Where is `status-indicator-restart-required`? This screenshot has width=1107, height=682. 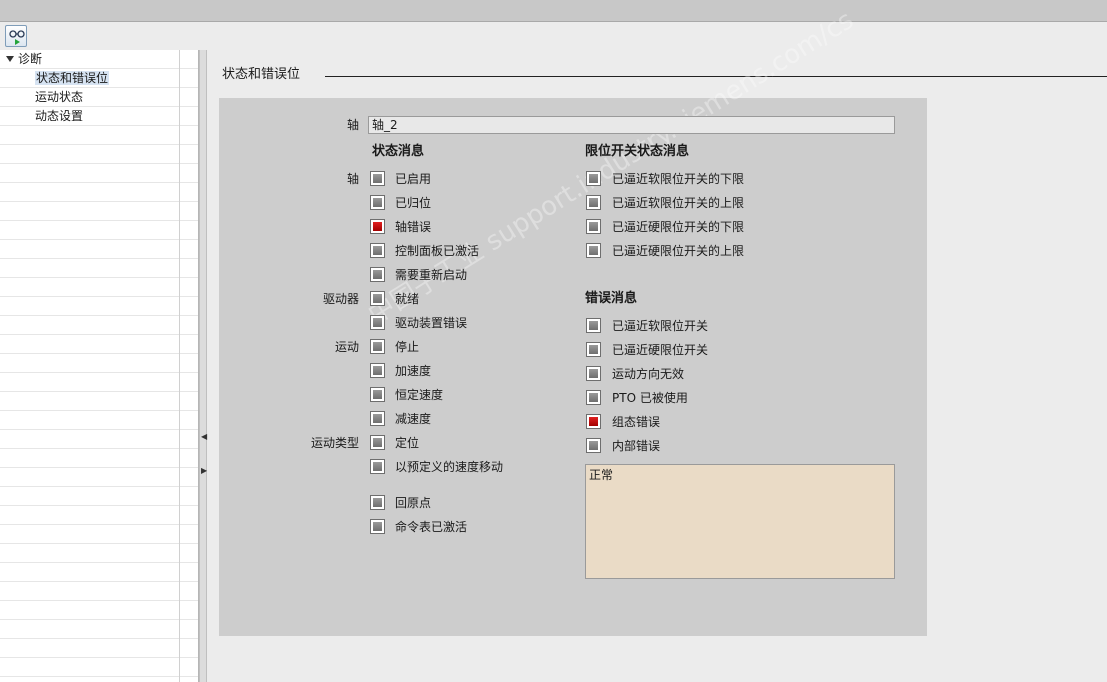 status-indicator-restart-required is located at coordinates (377, 274).